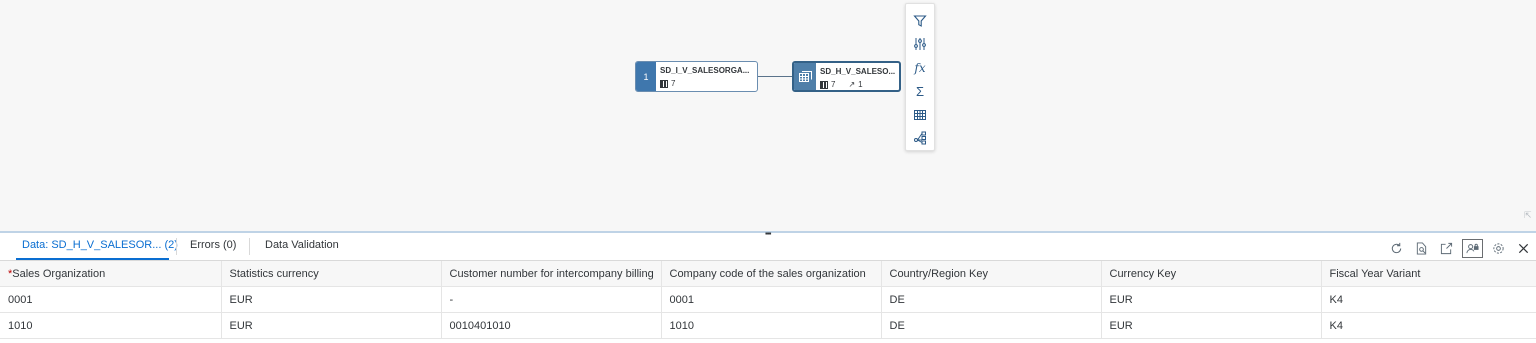 Image resolution: width=1536 pixels, height=343 pixels. What do you see at coordinates (1523, 248) in the screenshot?
I see `close-icon` at bounding box center [1523, 248].